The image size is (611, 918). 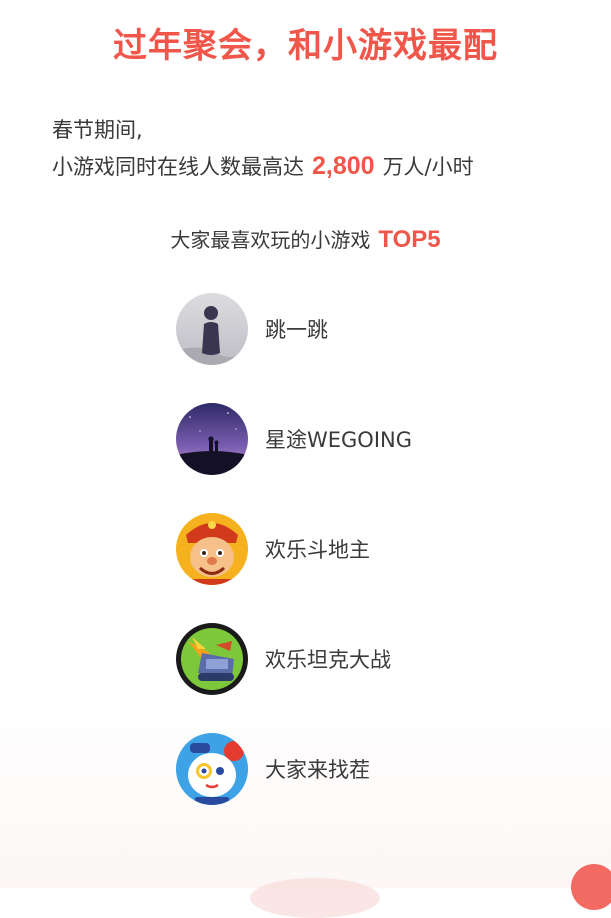 I want to click on game-item-doudizhu: 欢乐斗地主, so click(x=356, y=549).